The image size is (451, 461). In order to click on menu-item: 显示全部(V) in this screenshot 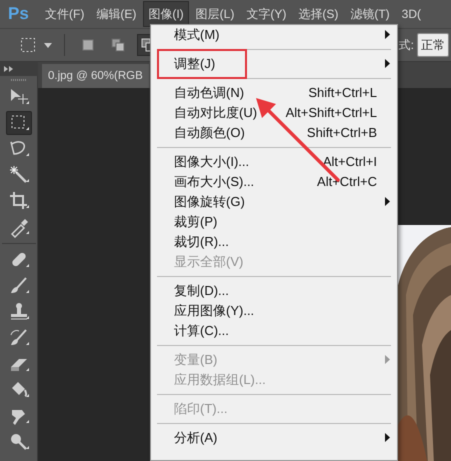, I will do `click(208, 262)`.